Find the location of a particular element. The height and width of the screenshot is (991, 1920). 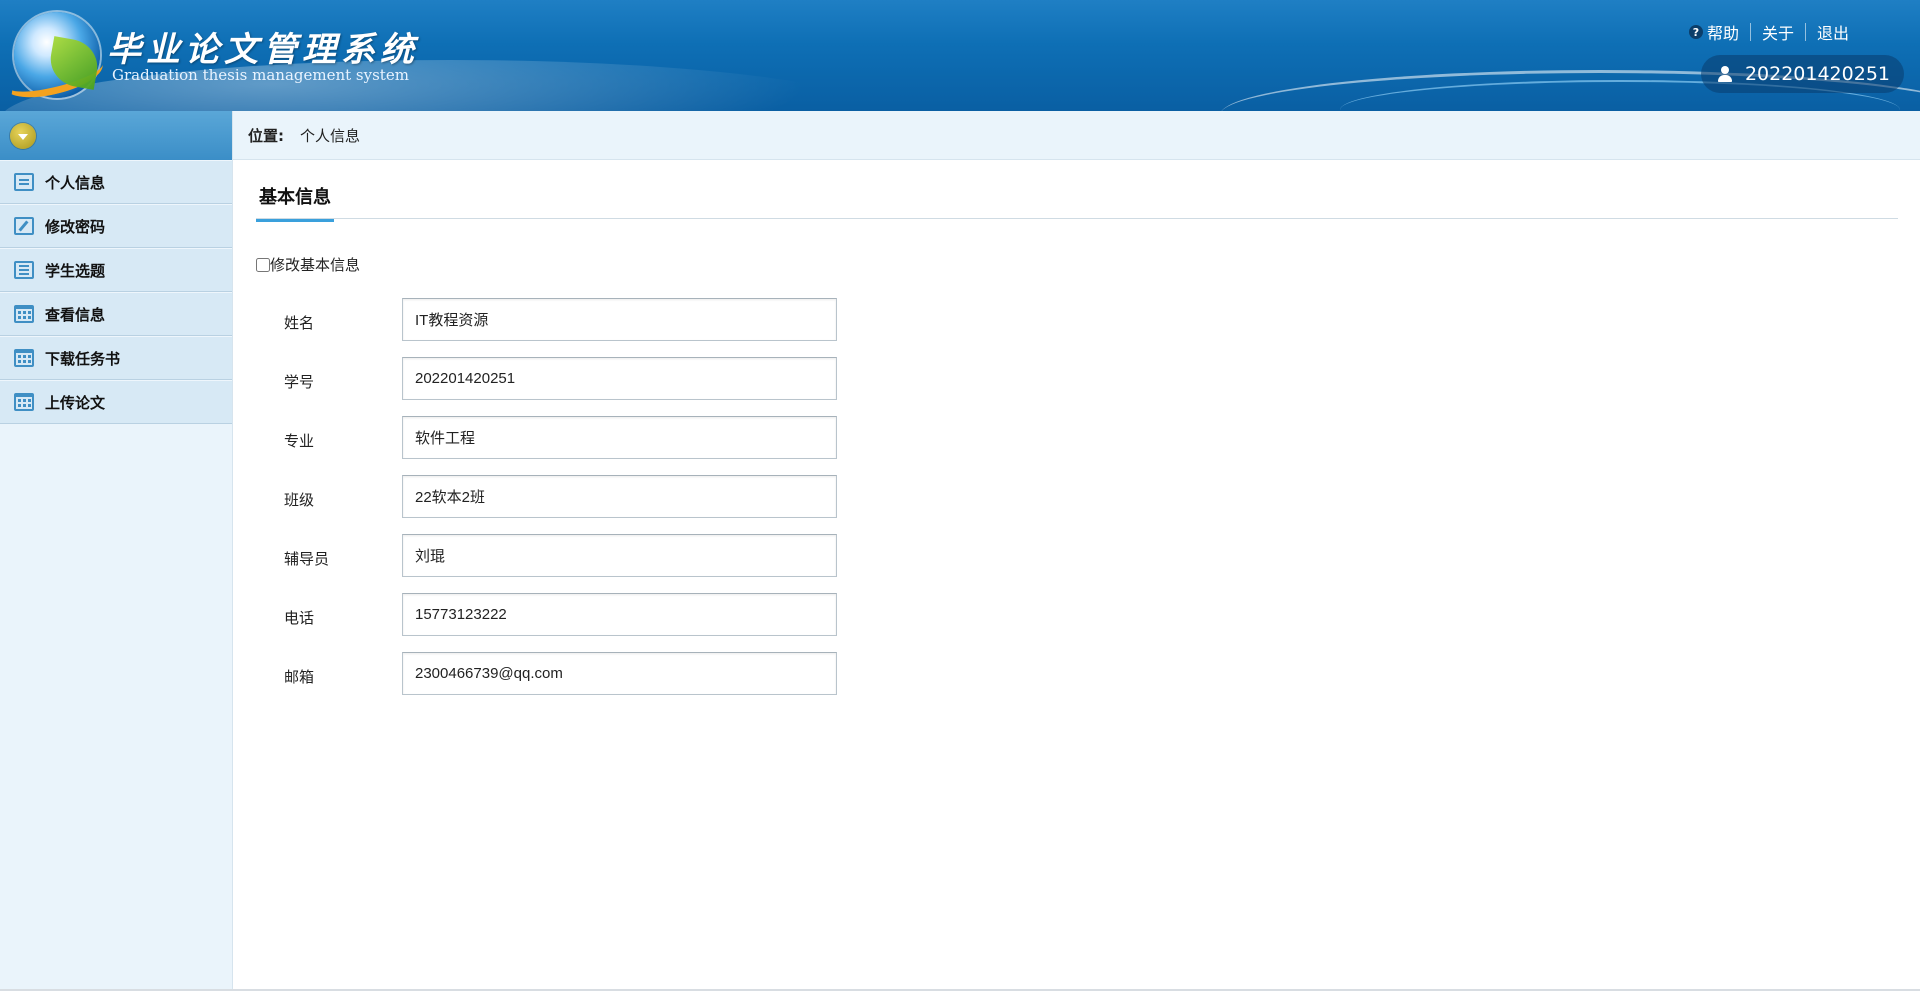

form-row-name: 姓名 is located at coordinates (560, 319).